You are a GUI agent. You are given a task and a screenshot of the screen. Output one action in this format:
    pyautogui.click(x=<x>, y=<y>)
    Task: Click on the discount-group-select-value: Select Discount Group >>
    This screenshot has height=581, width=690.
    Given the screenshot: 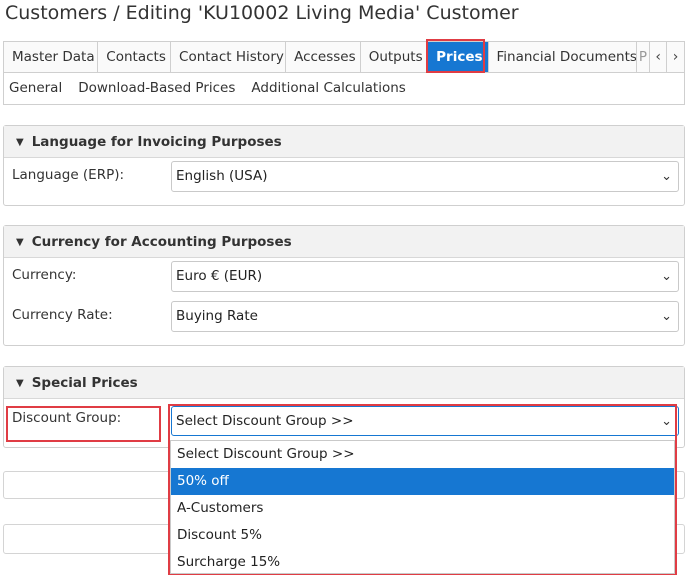 What is the action you would take?
    pyautogui.click(x=265, y=421)
    